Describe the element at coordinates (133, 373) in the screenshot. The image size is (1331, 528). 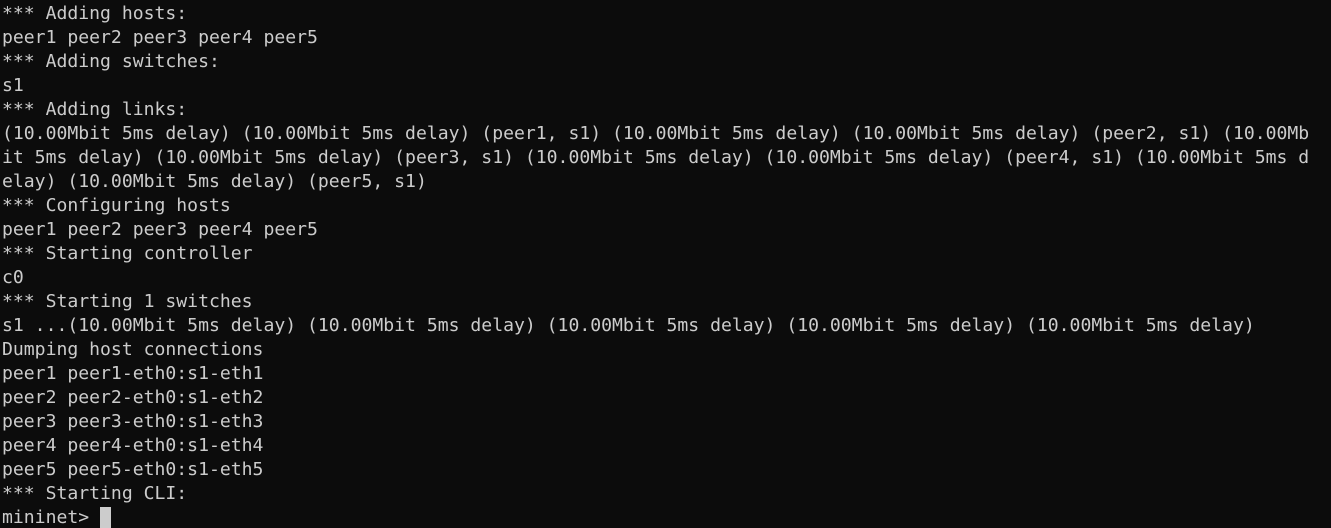
I see `output-line: peer1 peer1-eth0:s1-eth1` at that location.